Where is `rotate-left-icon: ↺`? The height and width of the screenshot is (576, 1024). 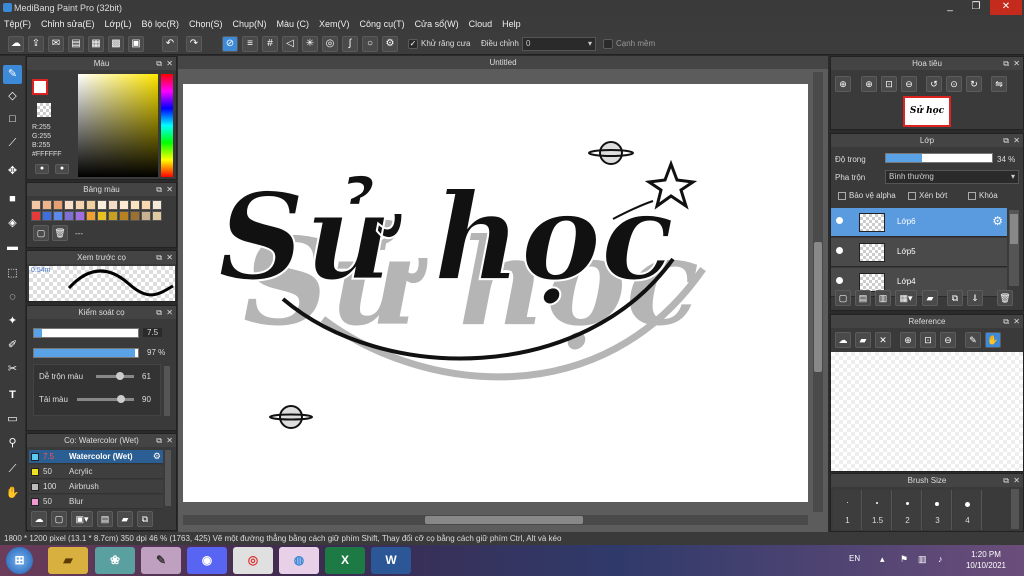
rotate-left-icon: ↺ is located at coordinates (934, 84).